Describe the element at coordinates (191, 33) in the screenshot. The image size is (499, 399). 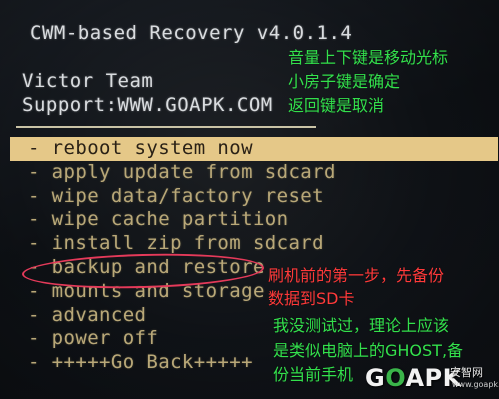
I see `recovery-title: CWM-based Recovery v4.0.1.4` at that location.